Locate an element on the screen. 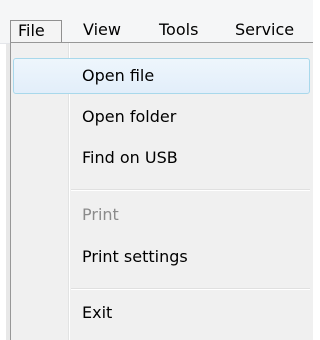  menu-item-print: Print is located at coordinates (100, 214).